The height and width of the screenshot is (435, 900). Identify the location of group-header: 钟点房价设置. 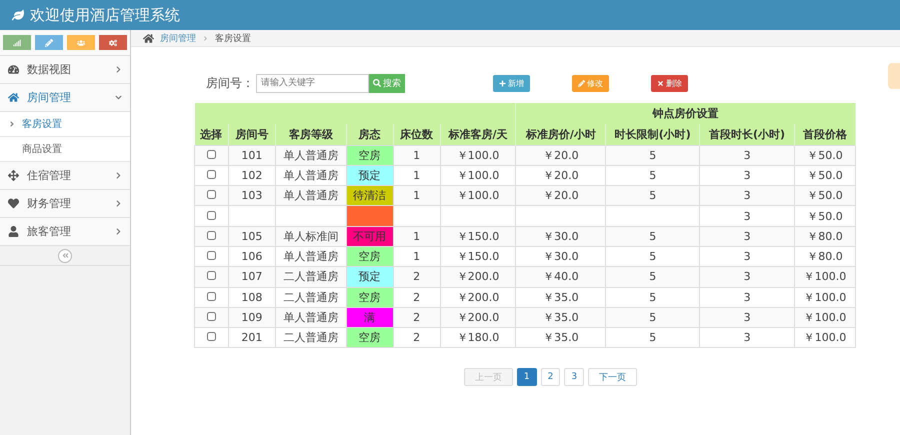
(686, 113).